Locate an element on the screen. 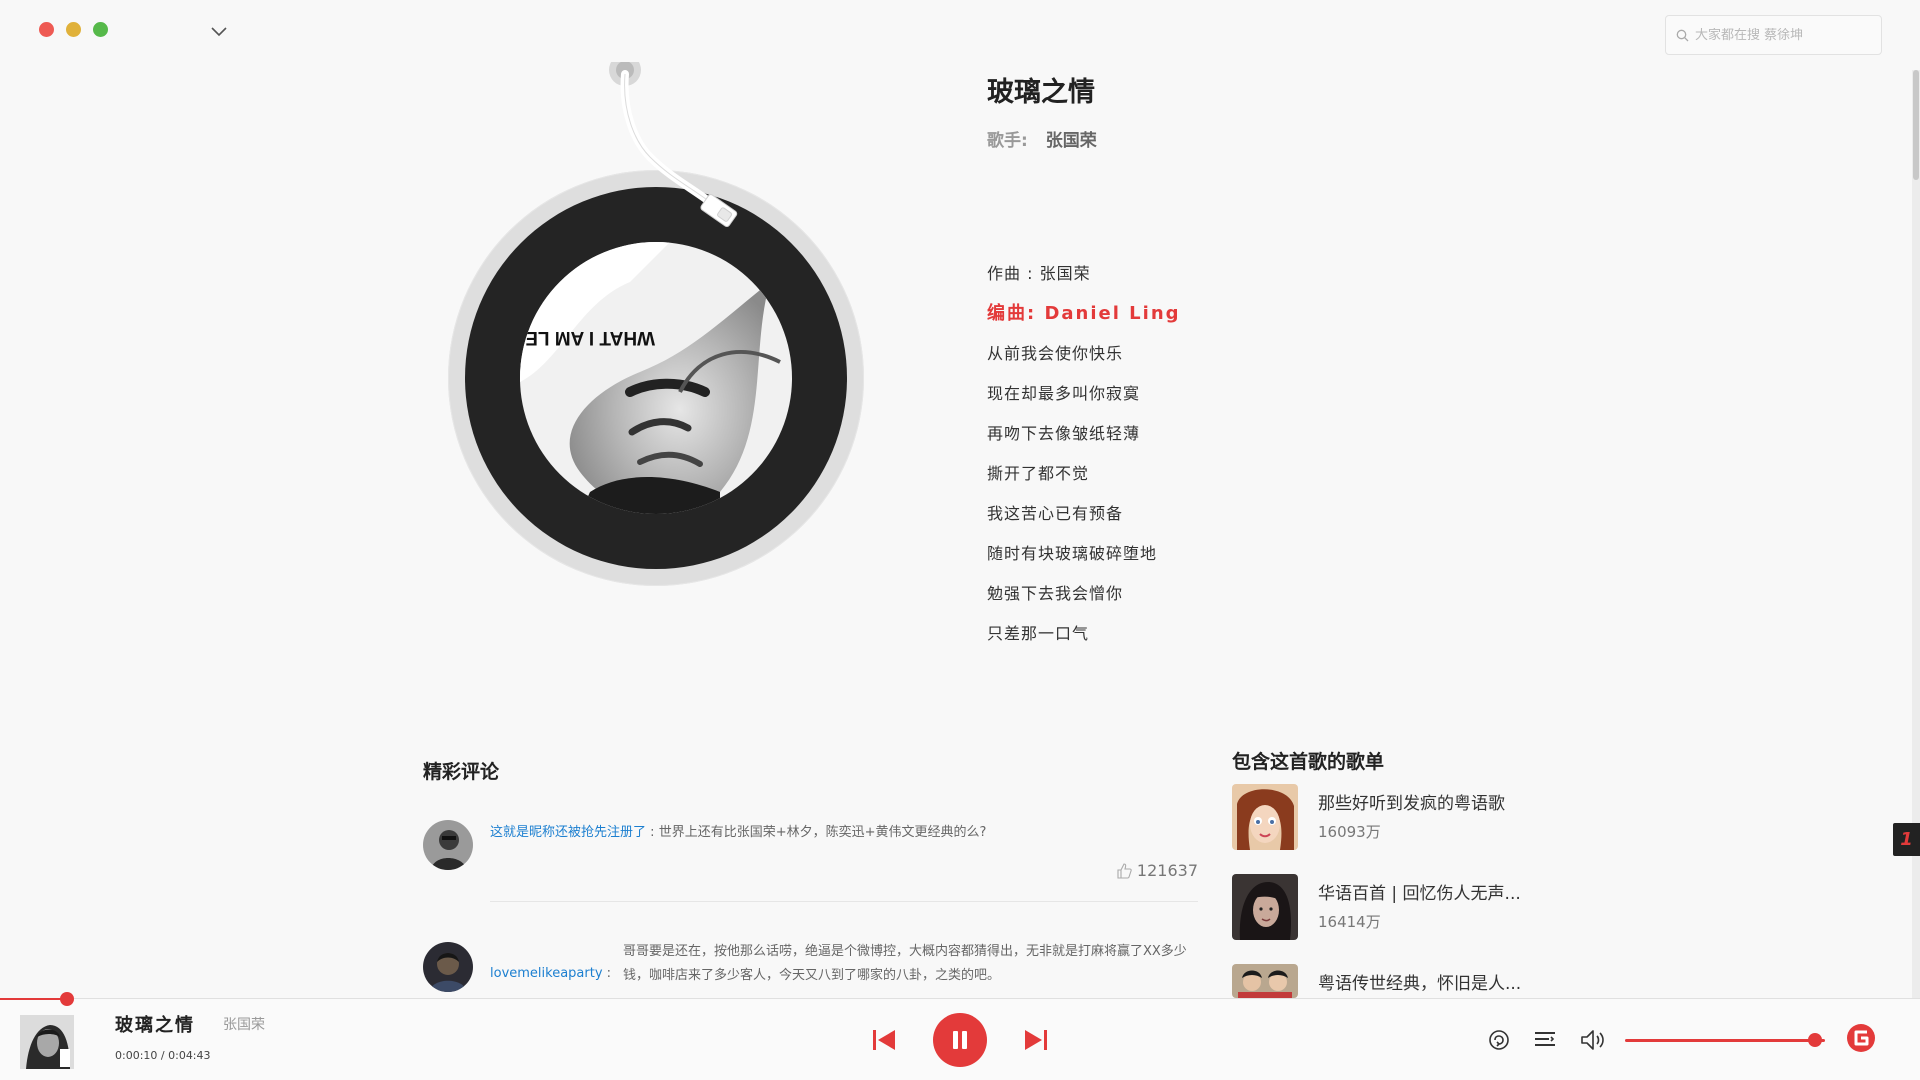  app-logo-button is located at coordinates (1861, 1038).